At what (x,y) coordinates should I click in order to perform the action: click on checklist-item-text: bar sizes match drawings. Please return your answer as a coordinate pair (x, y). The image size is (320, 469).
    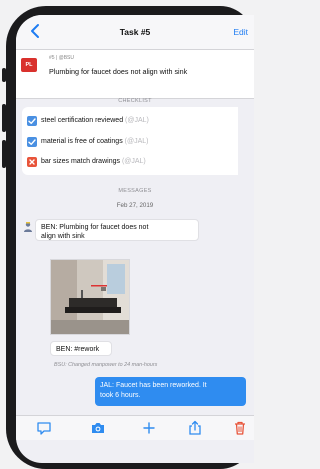
    Looking at the image, I should click on (80, 161).